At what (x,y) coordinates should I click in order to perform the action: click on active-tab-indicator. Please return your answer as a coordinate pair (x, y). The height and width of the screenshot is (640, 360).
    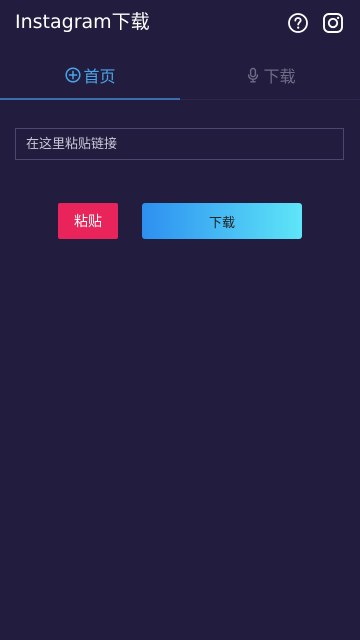
    Looking at the image, I should click on (90, 99).